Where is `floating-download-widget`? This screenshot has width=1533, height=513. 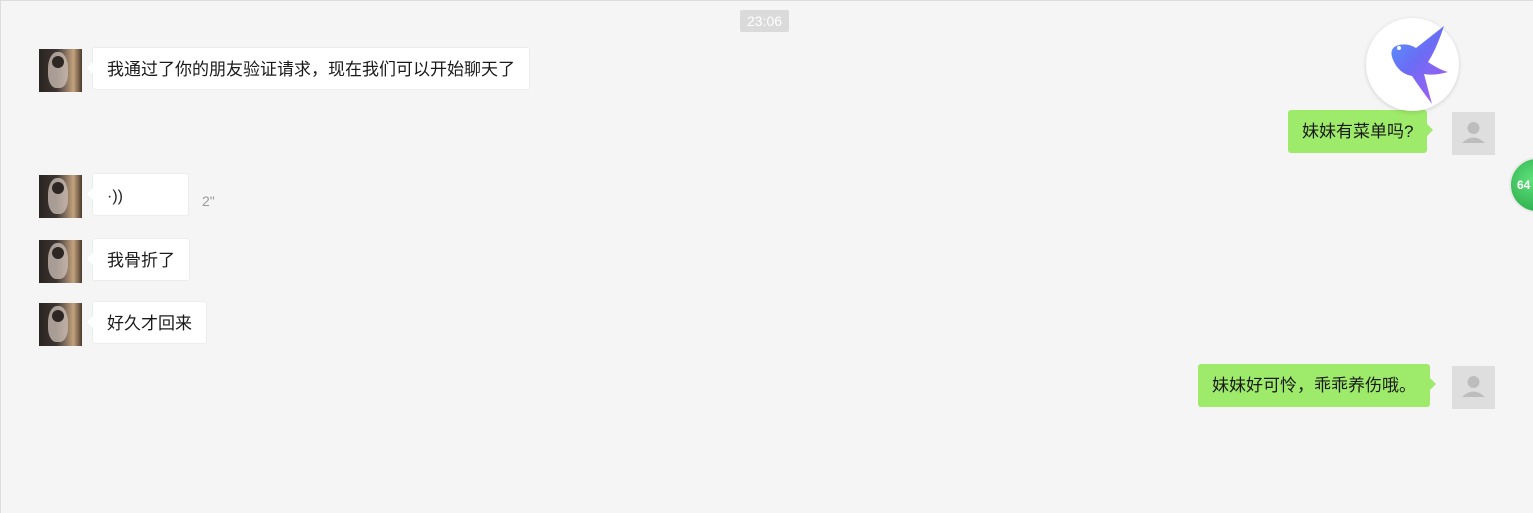 floating-download-widget is located at coordinates (1412, 64).